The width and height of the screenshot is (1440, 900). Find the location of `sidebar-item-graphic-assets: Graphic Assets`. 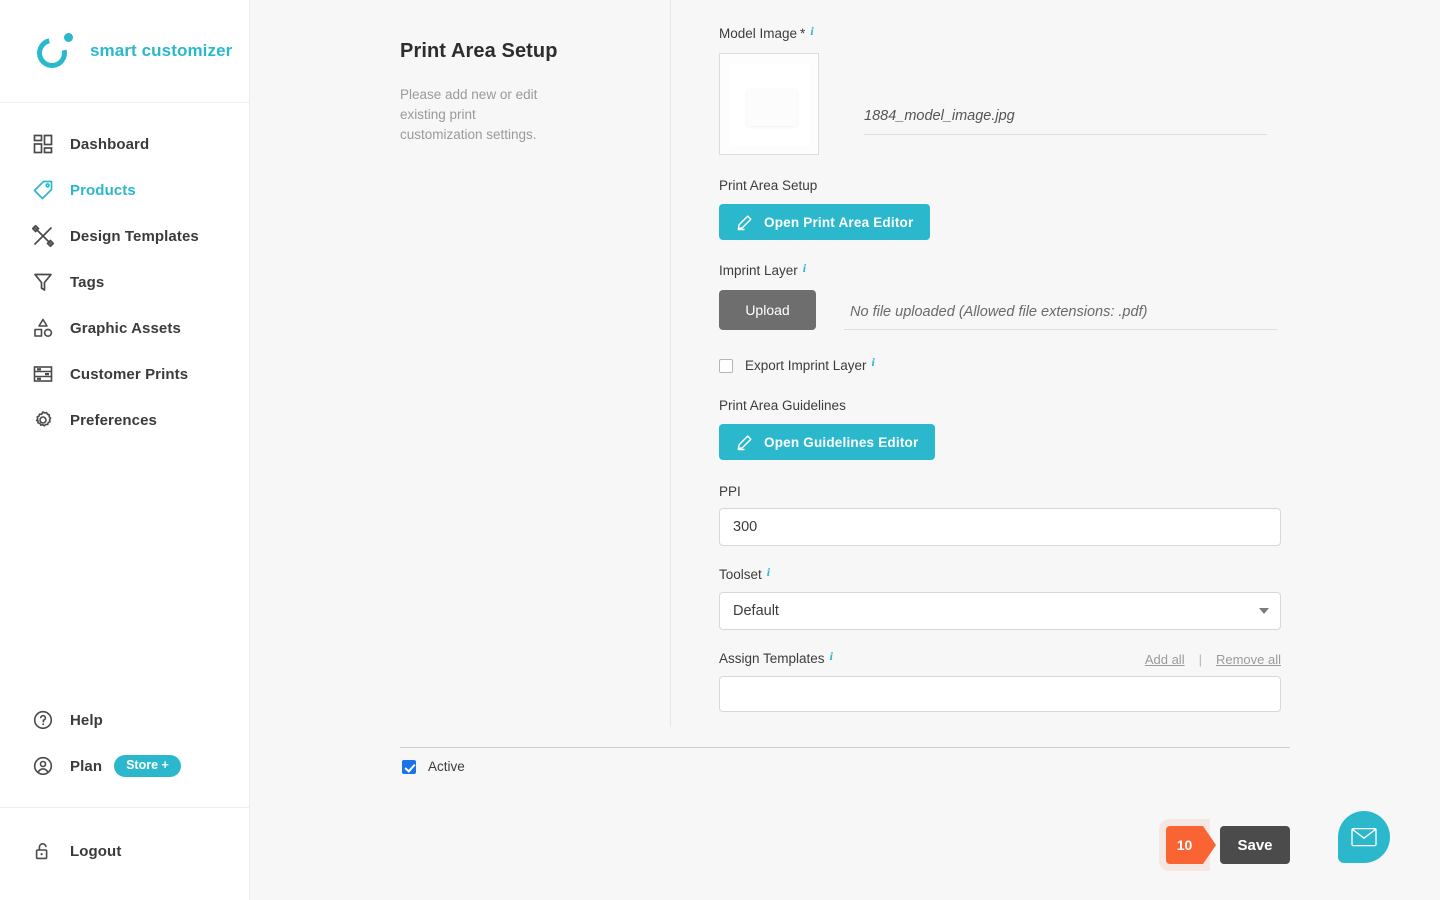

sidebar-item-graphic-assets: Graphic Assets is located at coordinates (124, 328).